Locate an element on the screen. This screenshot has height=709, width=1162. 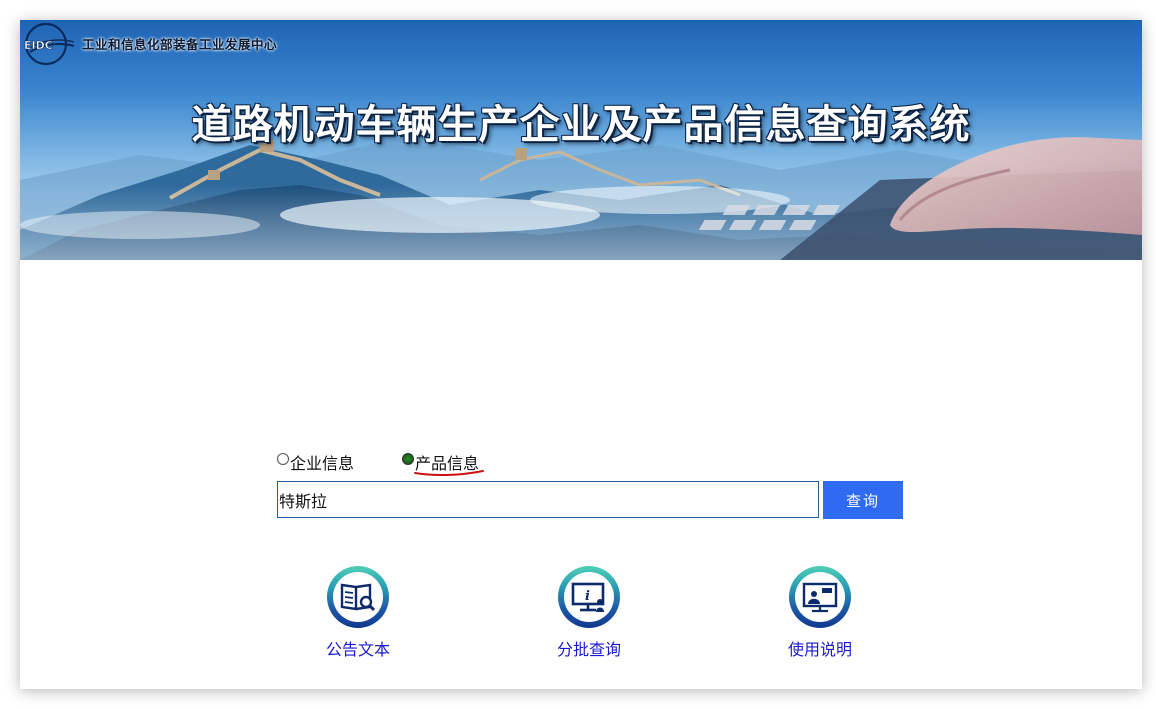
nav-usage-instructions: 使用说明 is located at coordinates (820, 613).